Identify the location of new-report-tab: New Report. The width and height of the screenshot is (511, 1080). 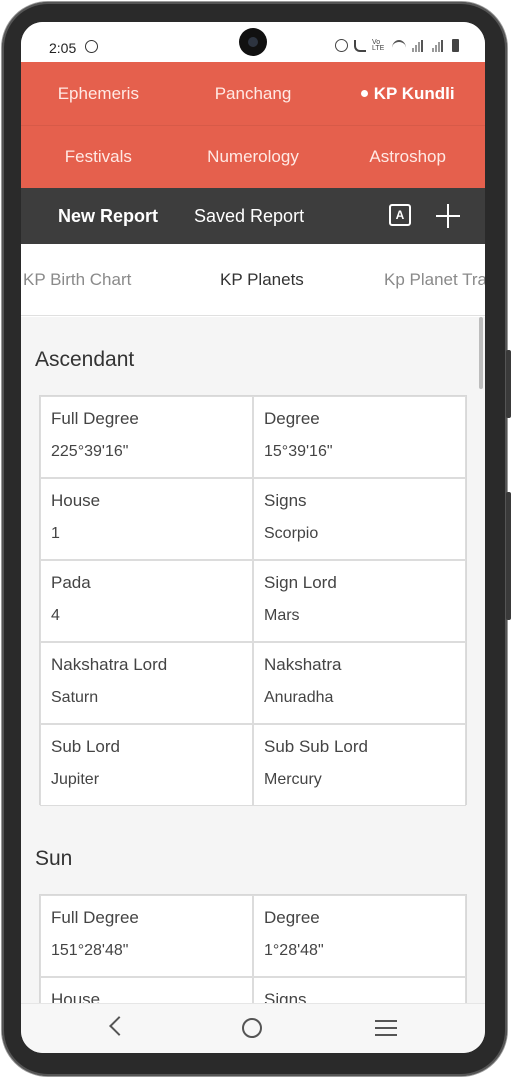
(108, 216).